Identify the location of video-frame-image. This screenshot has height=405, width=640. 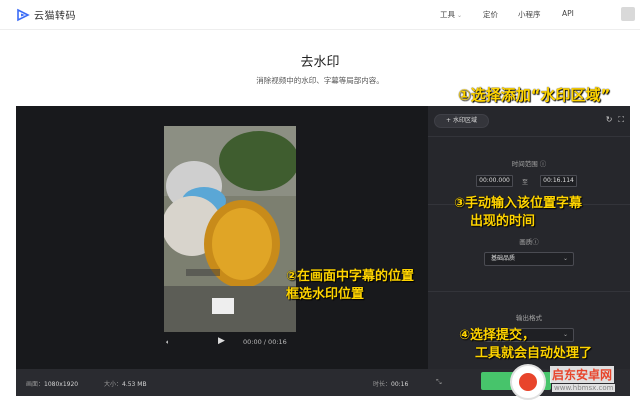
(230, 229).